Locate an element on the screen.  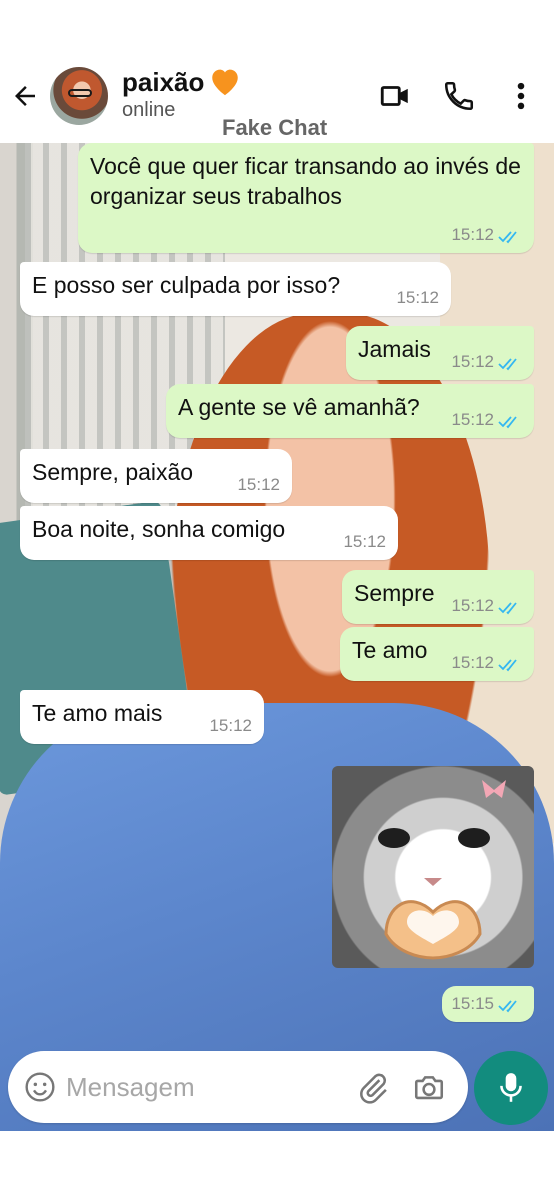
message-outgoing: Te amo 15:12 is located at coordinates (437, 654).